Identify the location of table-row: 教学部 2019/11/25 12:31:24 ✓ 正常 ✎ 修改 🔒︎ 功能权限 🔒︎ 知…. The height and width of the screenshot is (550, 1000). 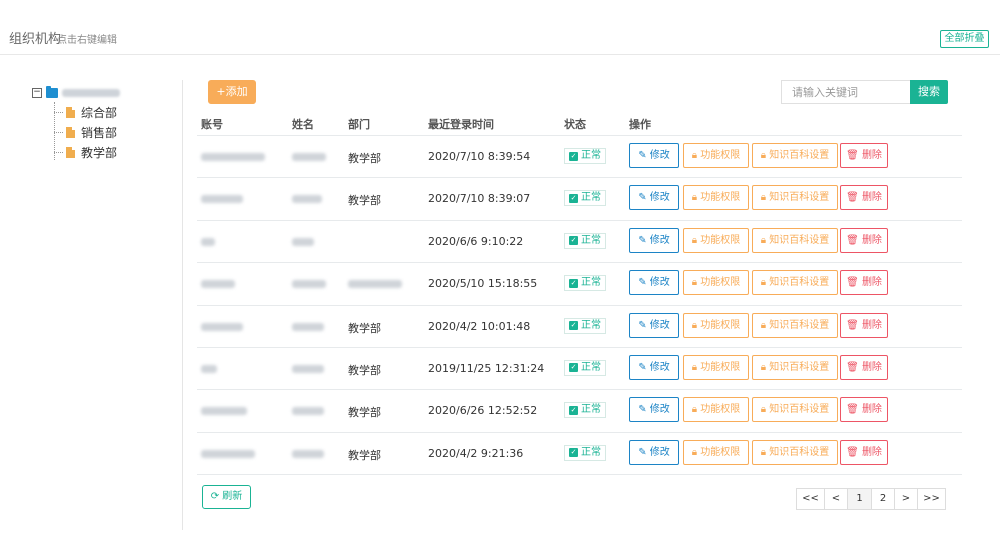
(579, 369).